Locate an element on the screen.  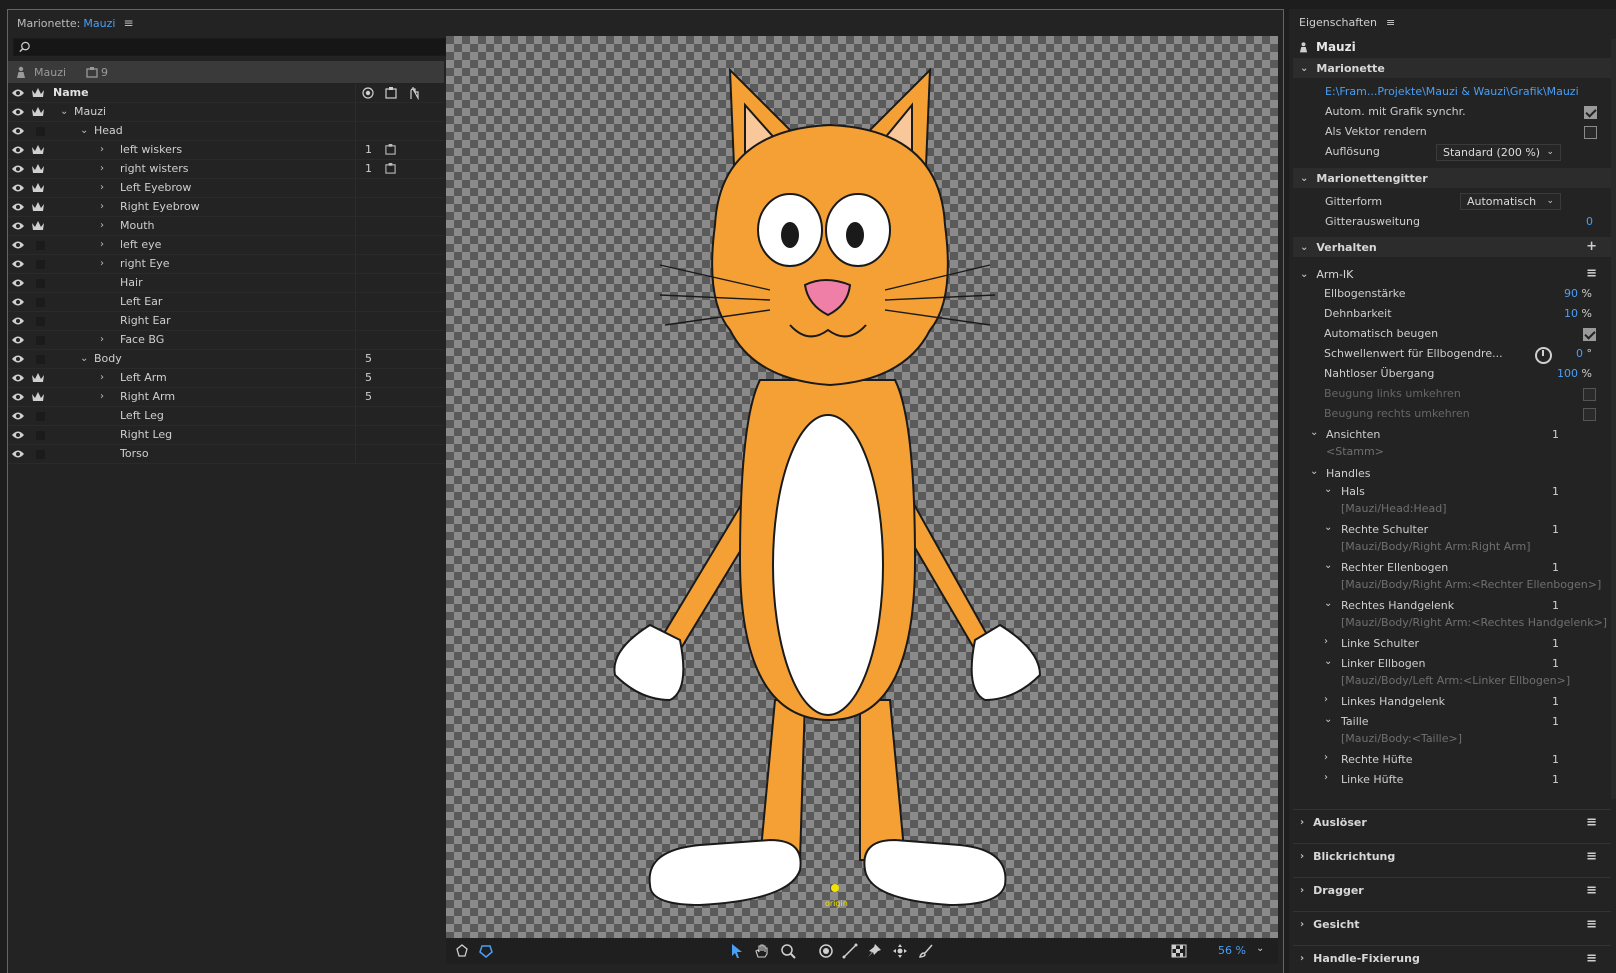
layer-row: ⌄ Mauzi is located at coordinates (226, 112).